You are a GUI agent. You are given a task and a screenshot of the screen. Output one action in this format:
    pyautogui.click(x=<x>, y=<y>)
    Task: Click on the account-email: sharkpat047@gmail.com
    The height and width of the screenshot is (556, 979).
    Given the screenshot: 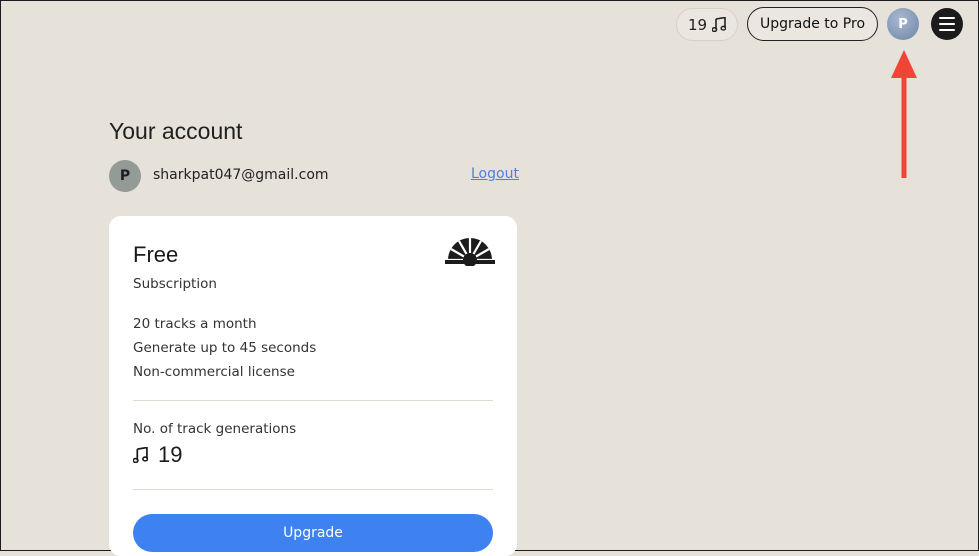 What is the action you would take?
    pyautogui.click(x=241, y=175)
    